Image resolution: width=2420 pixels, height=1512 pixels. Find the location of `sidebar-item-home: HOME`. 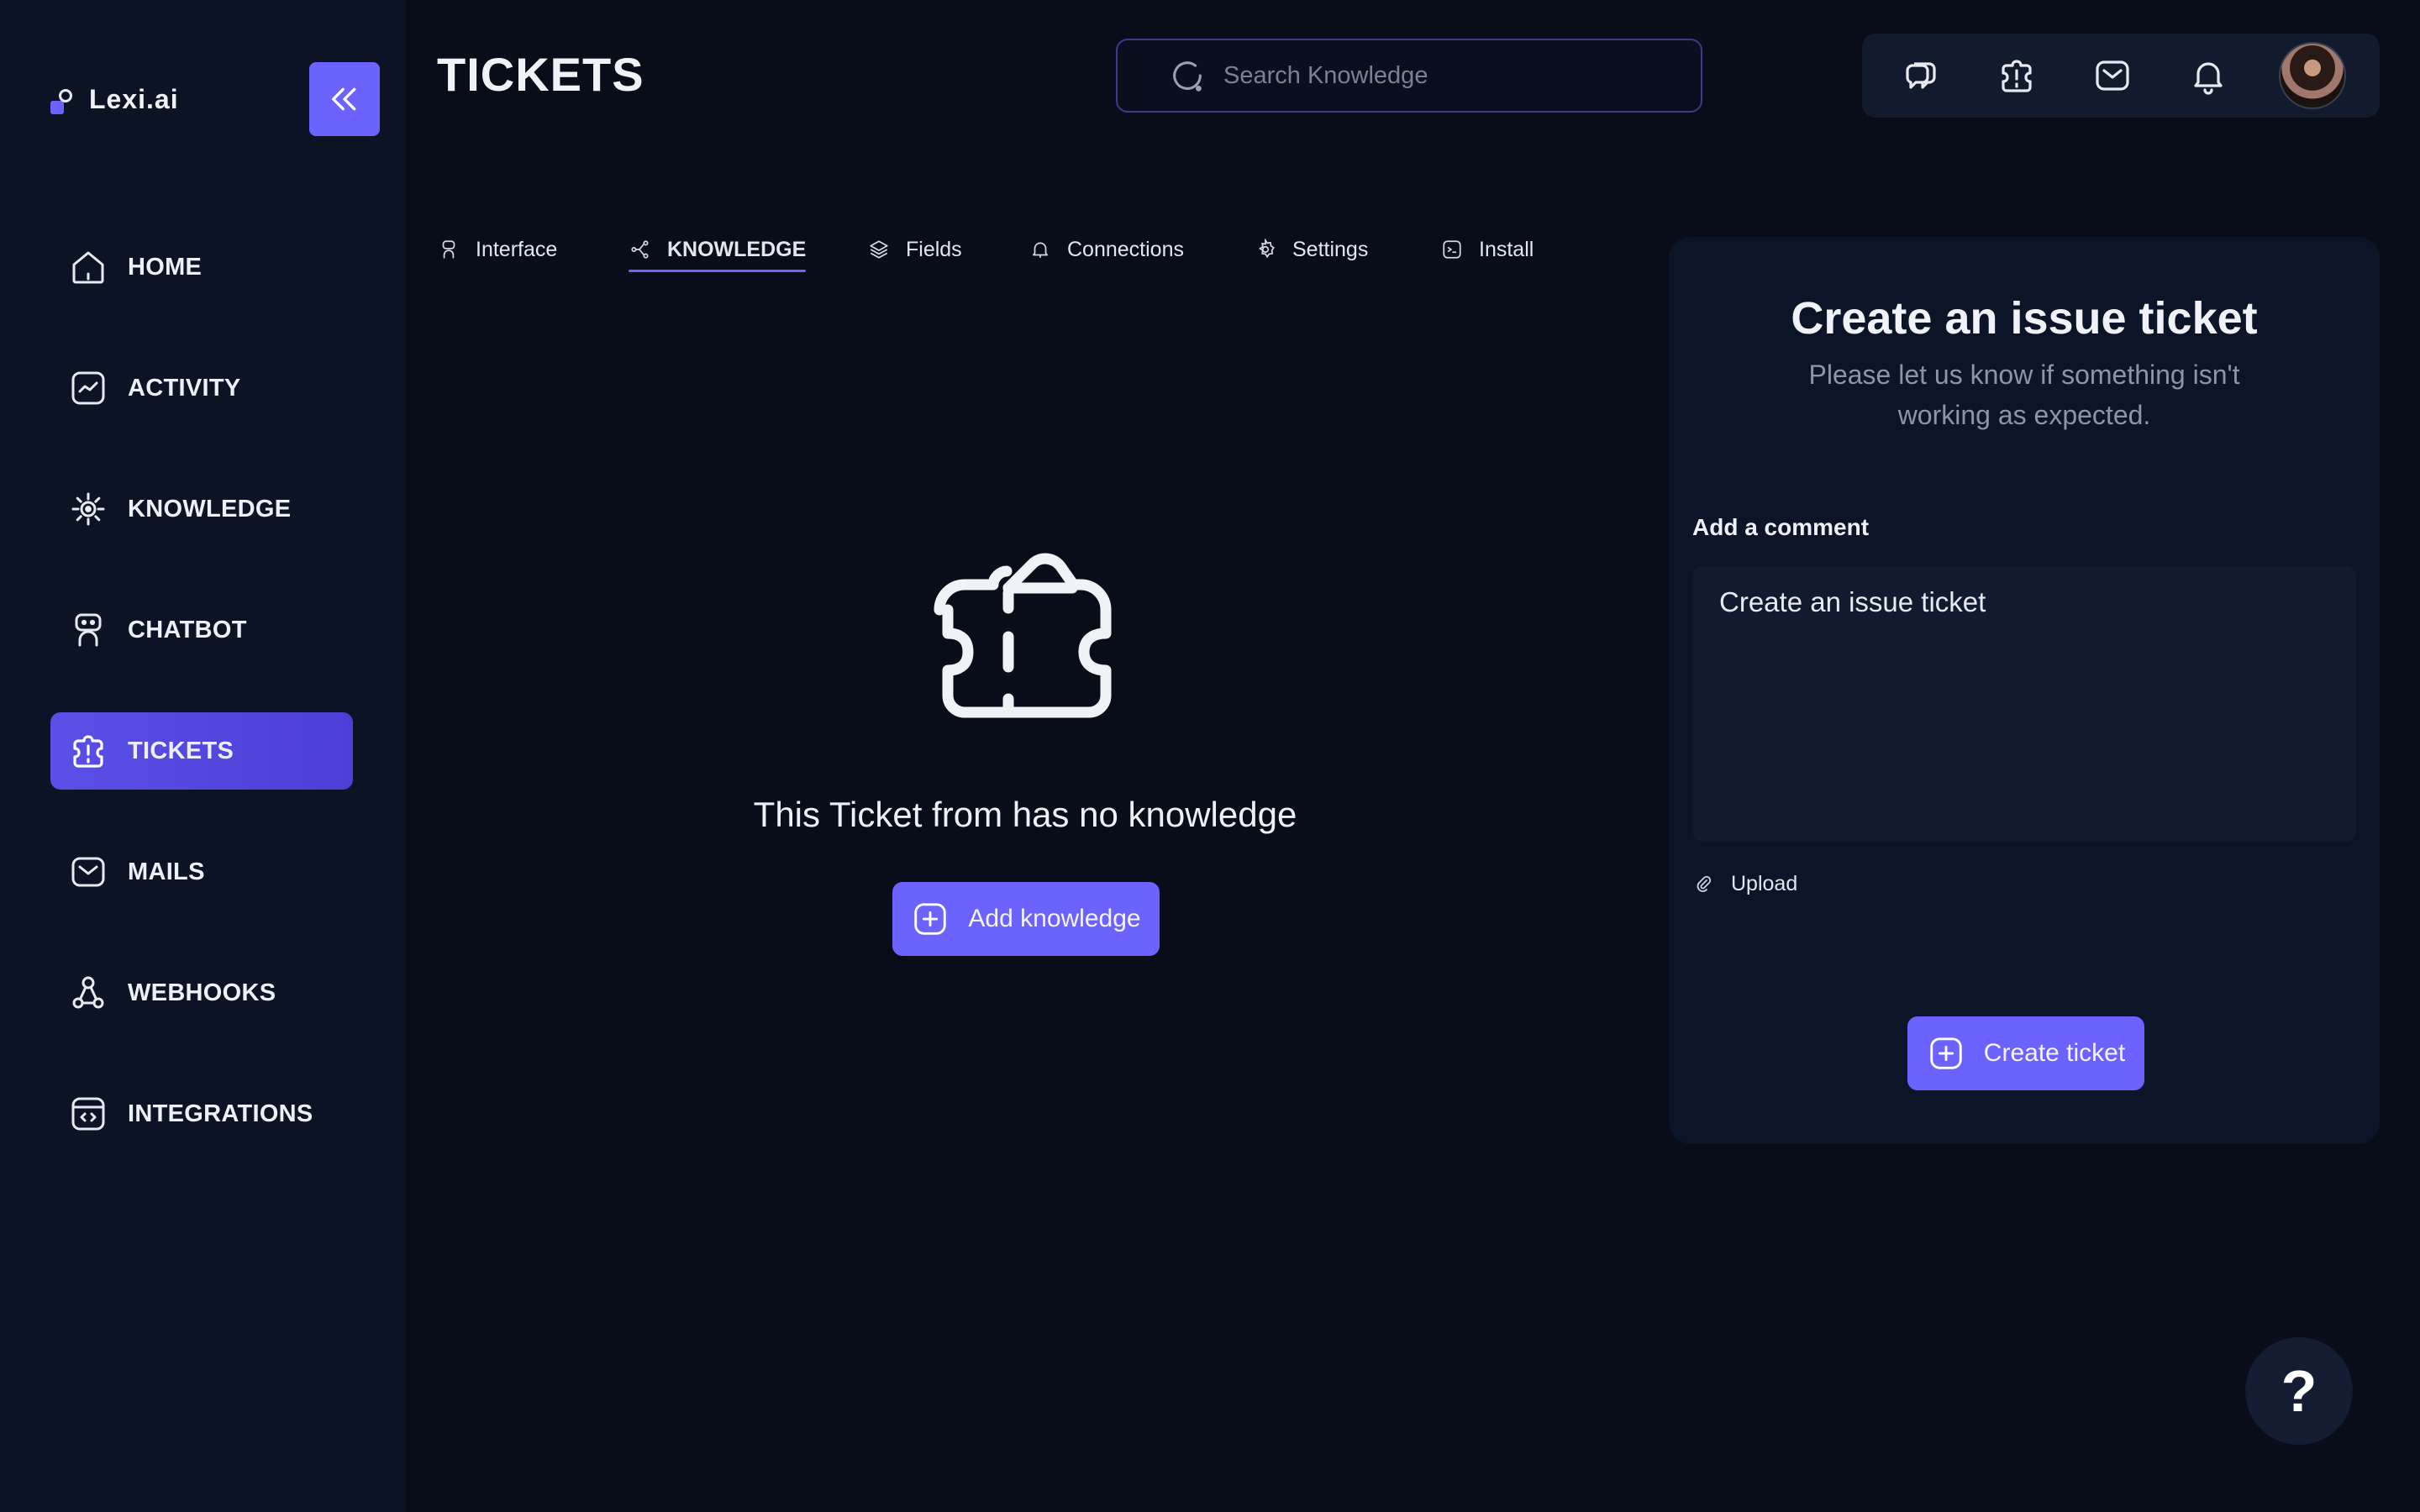

sidebar-item-home: HOME is located at coordinates (202, 267).